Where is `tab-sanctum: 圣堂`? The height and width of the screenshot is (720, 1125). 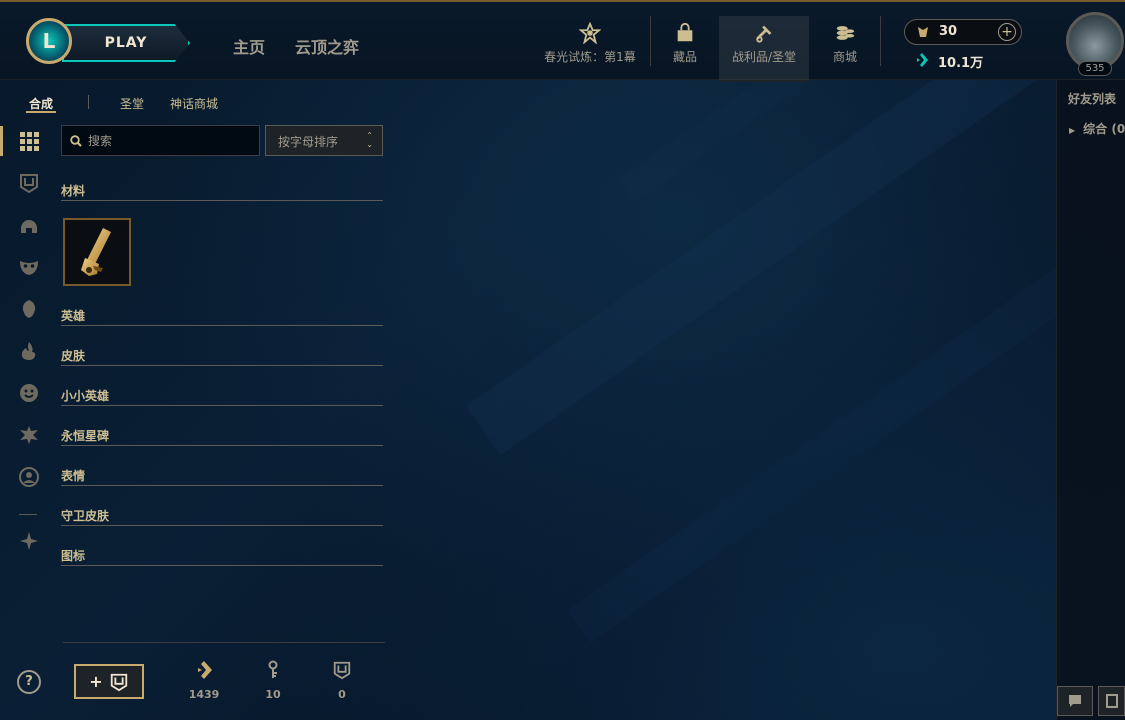 tab-sanctum: 圣堂 is located at coordinates (132, 103).